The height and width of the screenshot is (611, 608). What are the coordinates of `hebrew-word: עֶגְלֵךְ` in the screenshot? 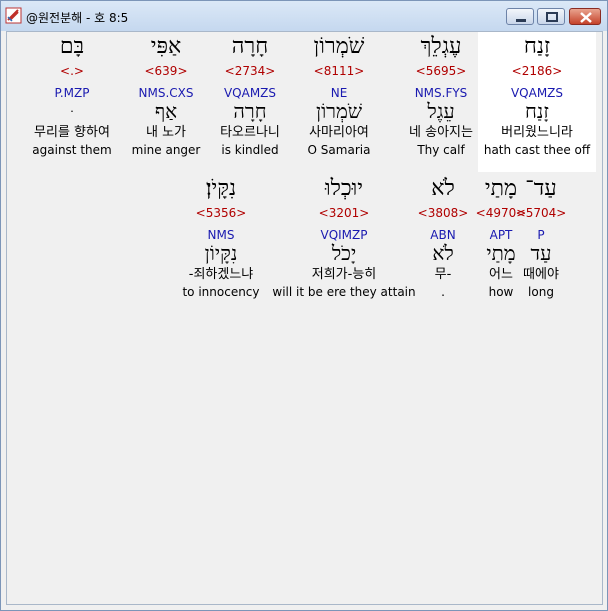 It's located at (441, 46).